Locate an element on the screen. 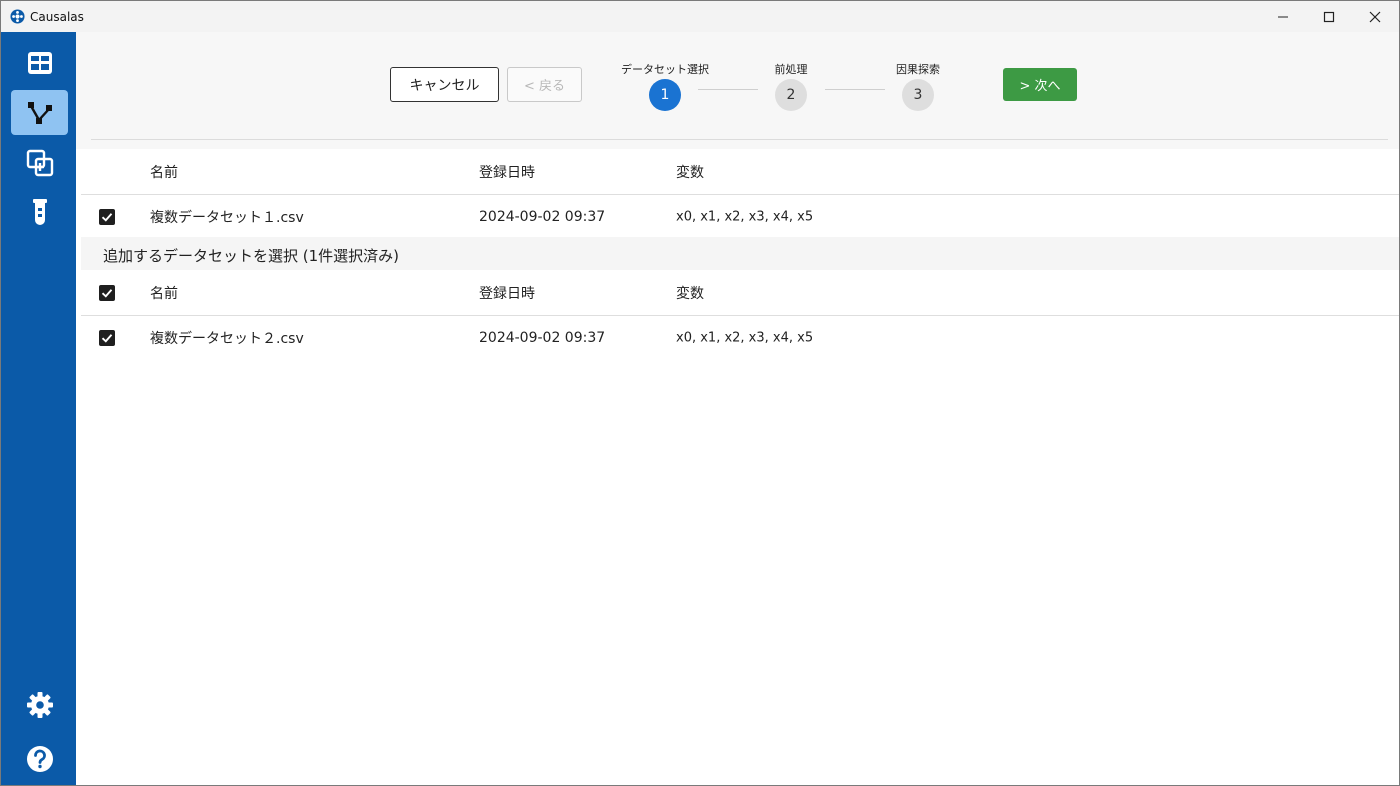  step-label-2: 前処理 is located at coordinates (791, 69).